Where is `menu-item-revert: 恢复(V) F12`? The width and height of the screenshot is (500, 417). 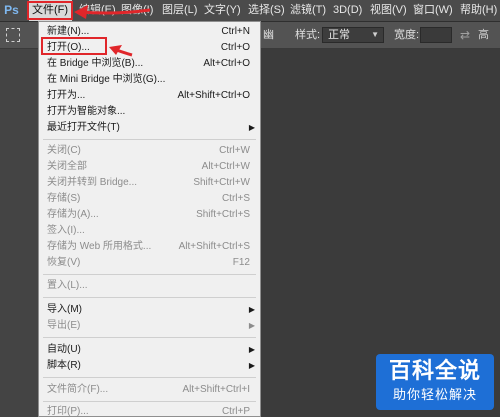
menu-item-revert: 恢复(V) F12 is located at coordinates (149, 263).